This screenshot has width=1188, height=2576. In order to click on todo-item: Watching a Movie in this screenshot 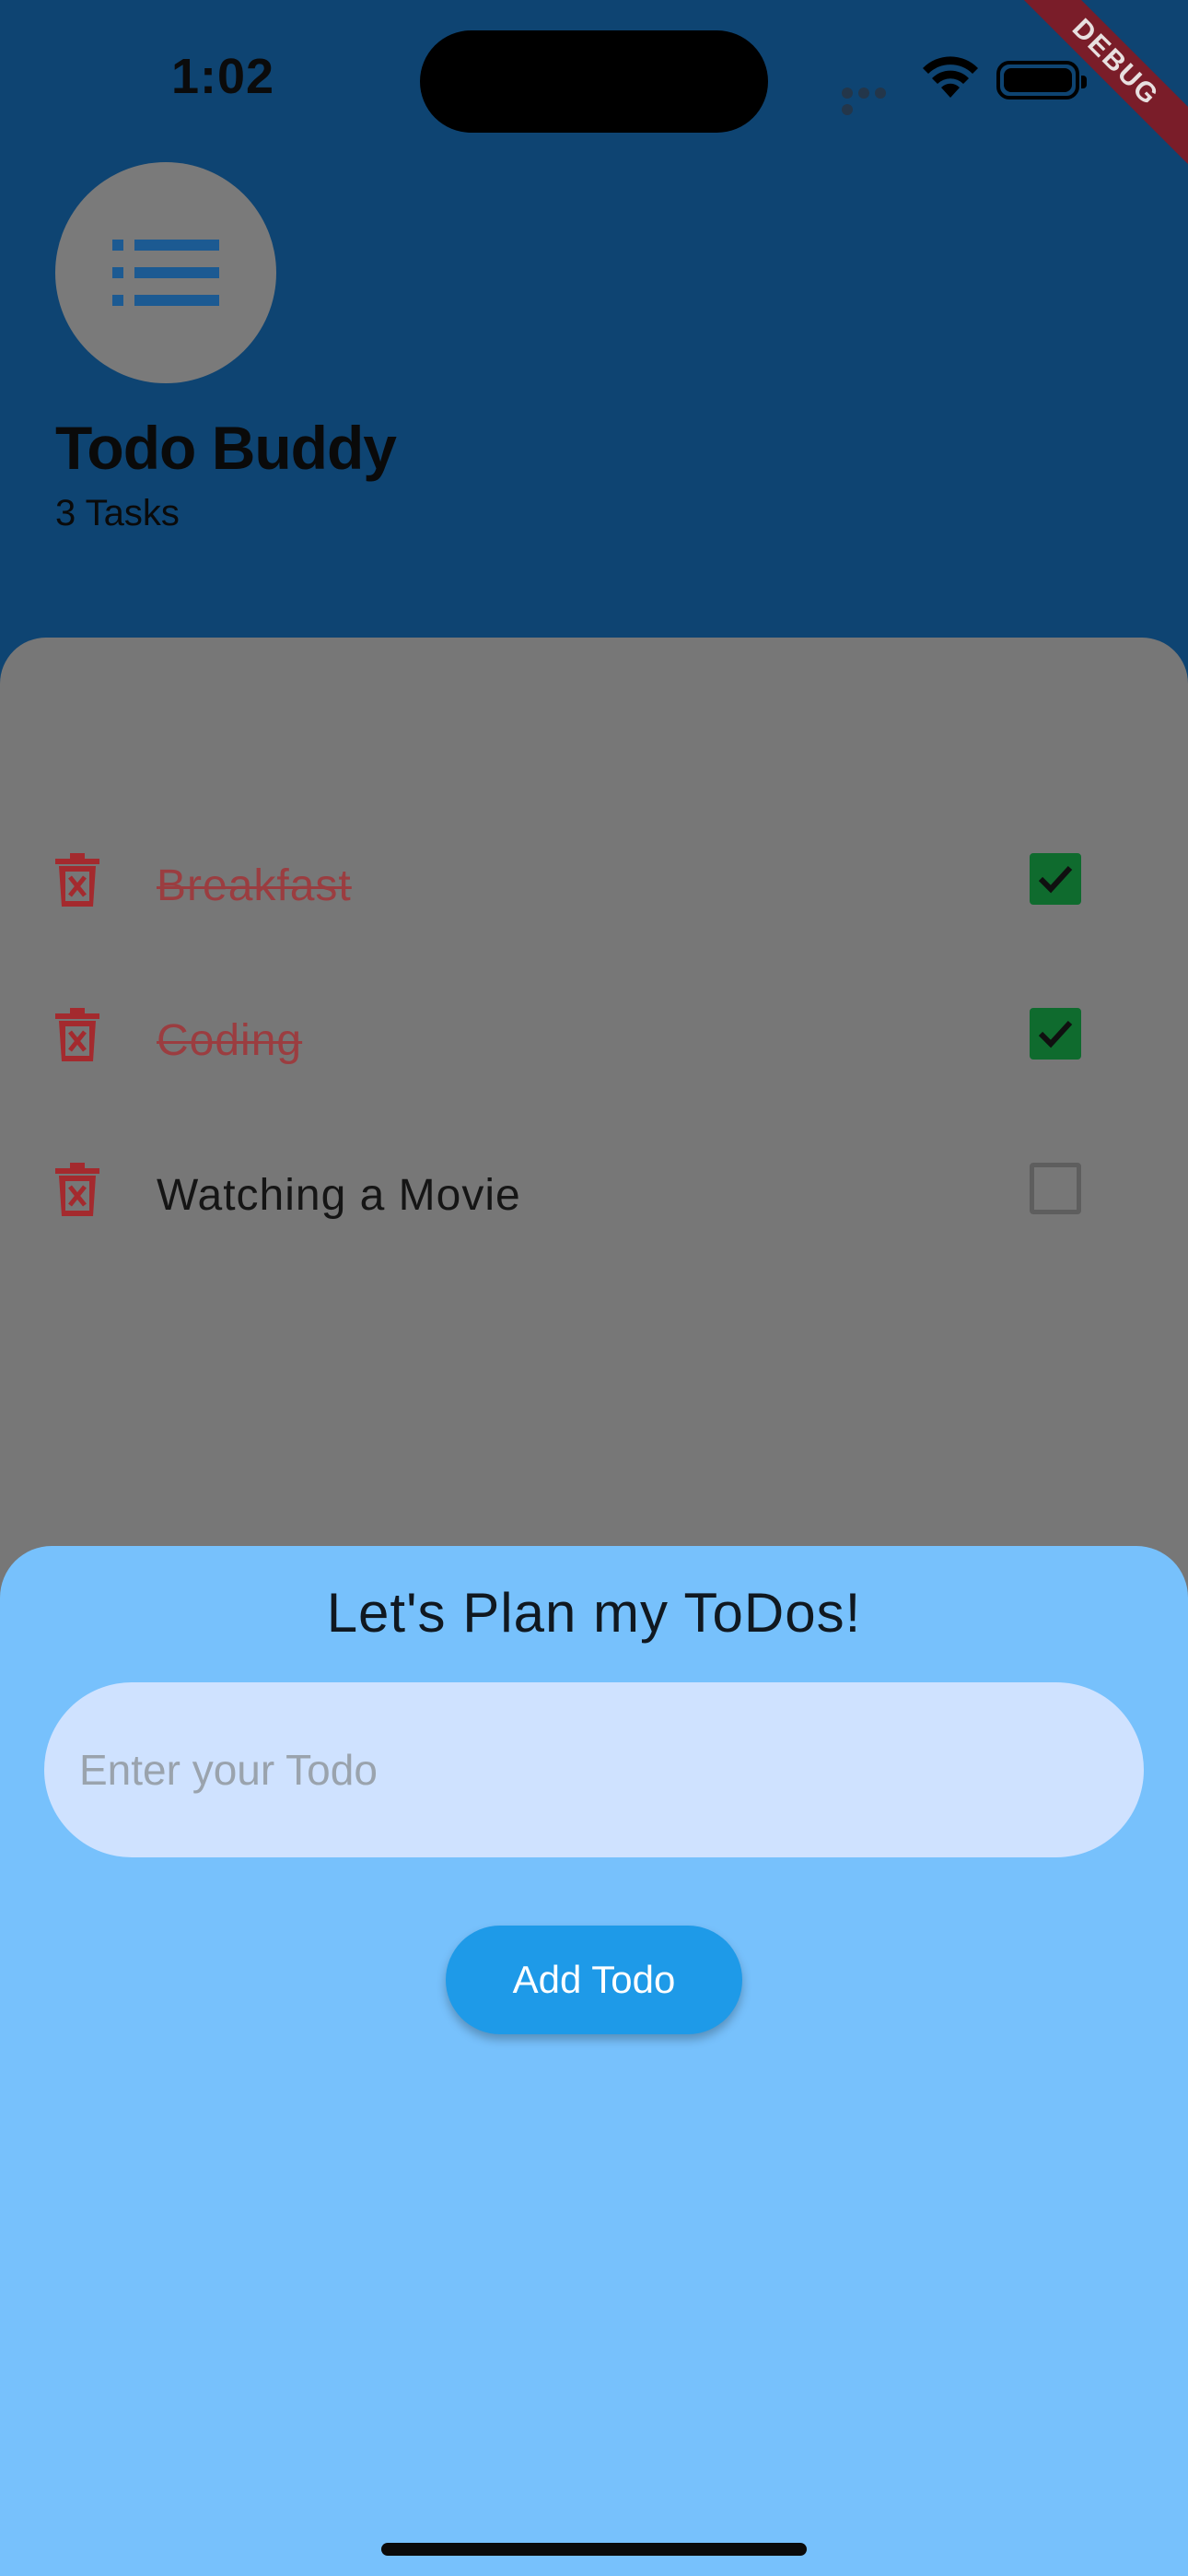, I will do `click(594, 1196)`.